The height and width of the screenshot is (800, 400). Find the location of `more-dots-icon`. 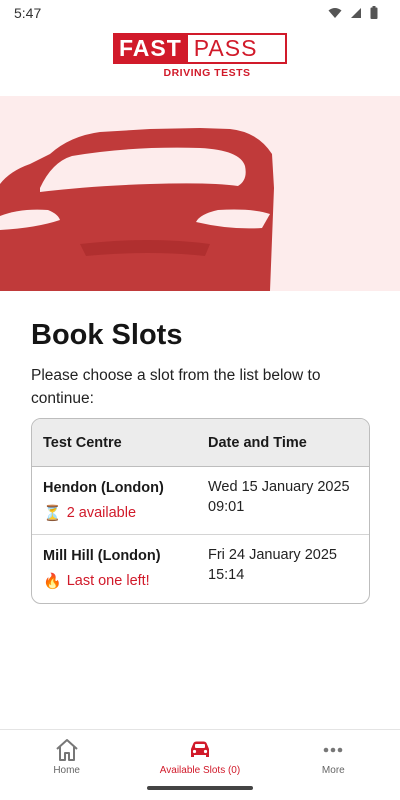

more-dots-icon is located at coordinates (333, 750).